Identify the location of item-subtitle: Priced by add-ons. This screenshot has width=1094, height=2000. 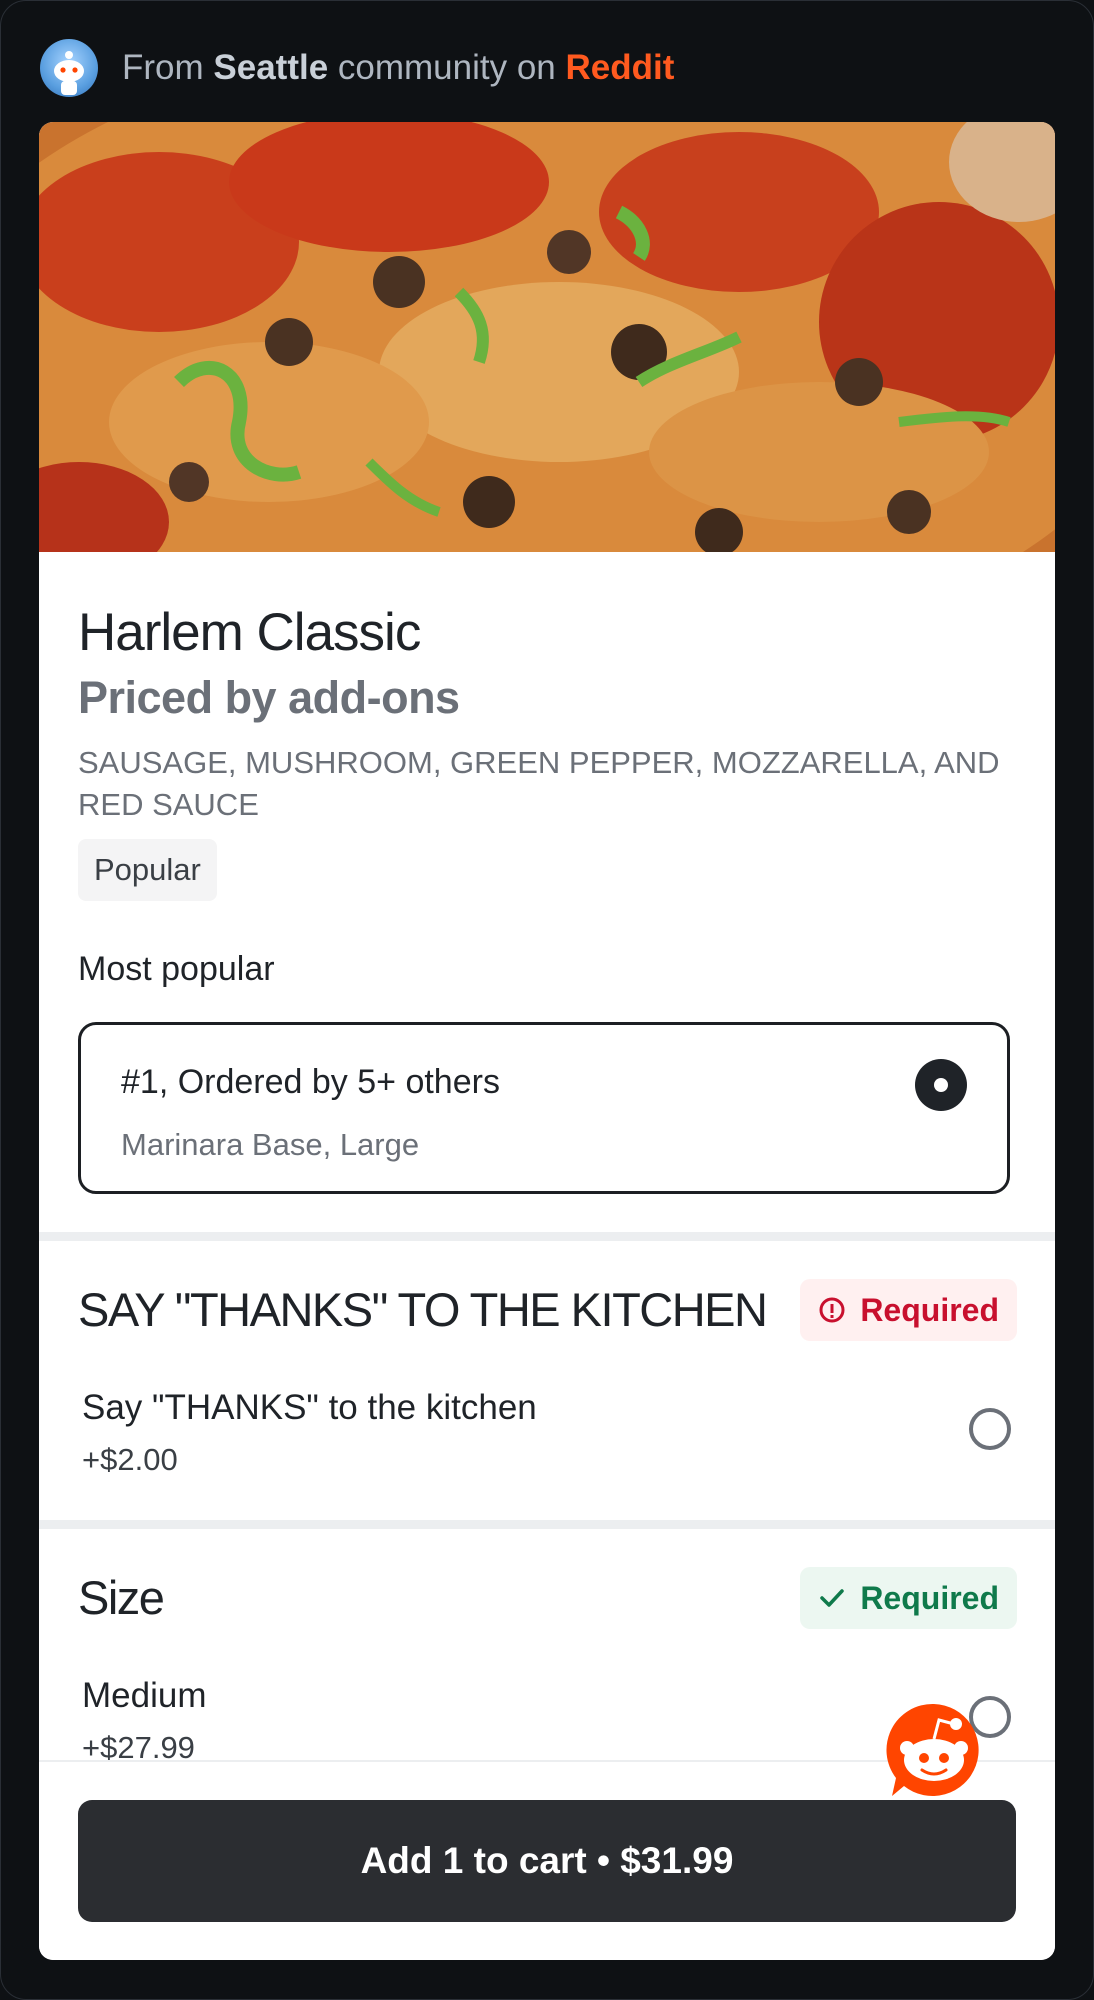
(269, 697).